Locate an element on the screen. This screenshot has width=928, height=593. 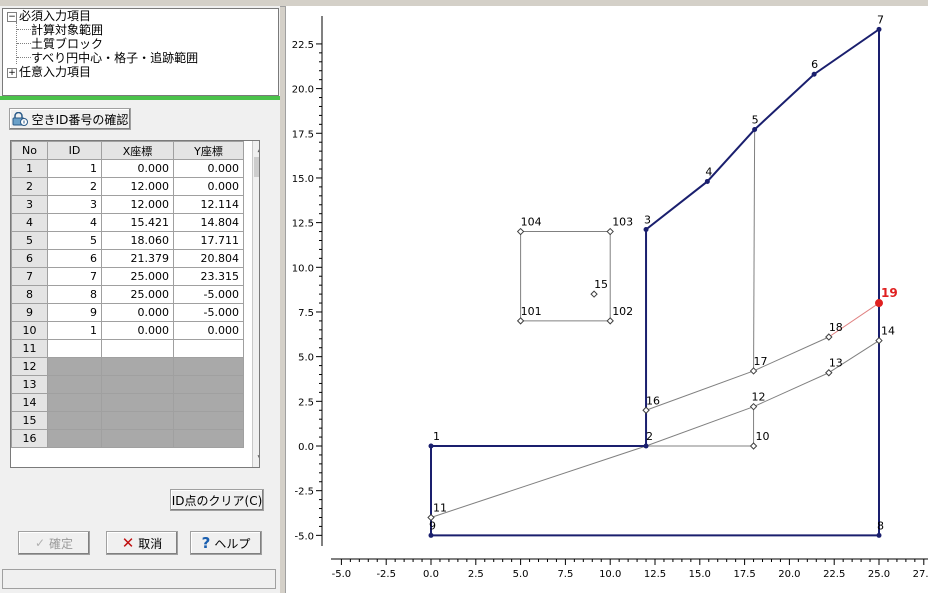
table-row: 14 is located at coordinates (127, 402).